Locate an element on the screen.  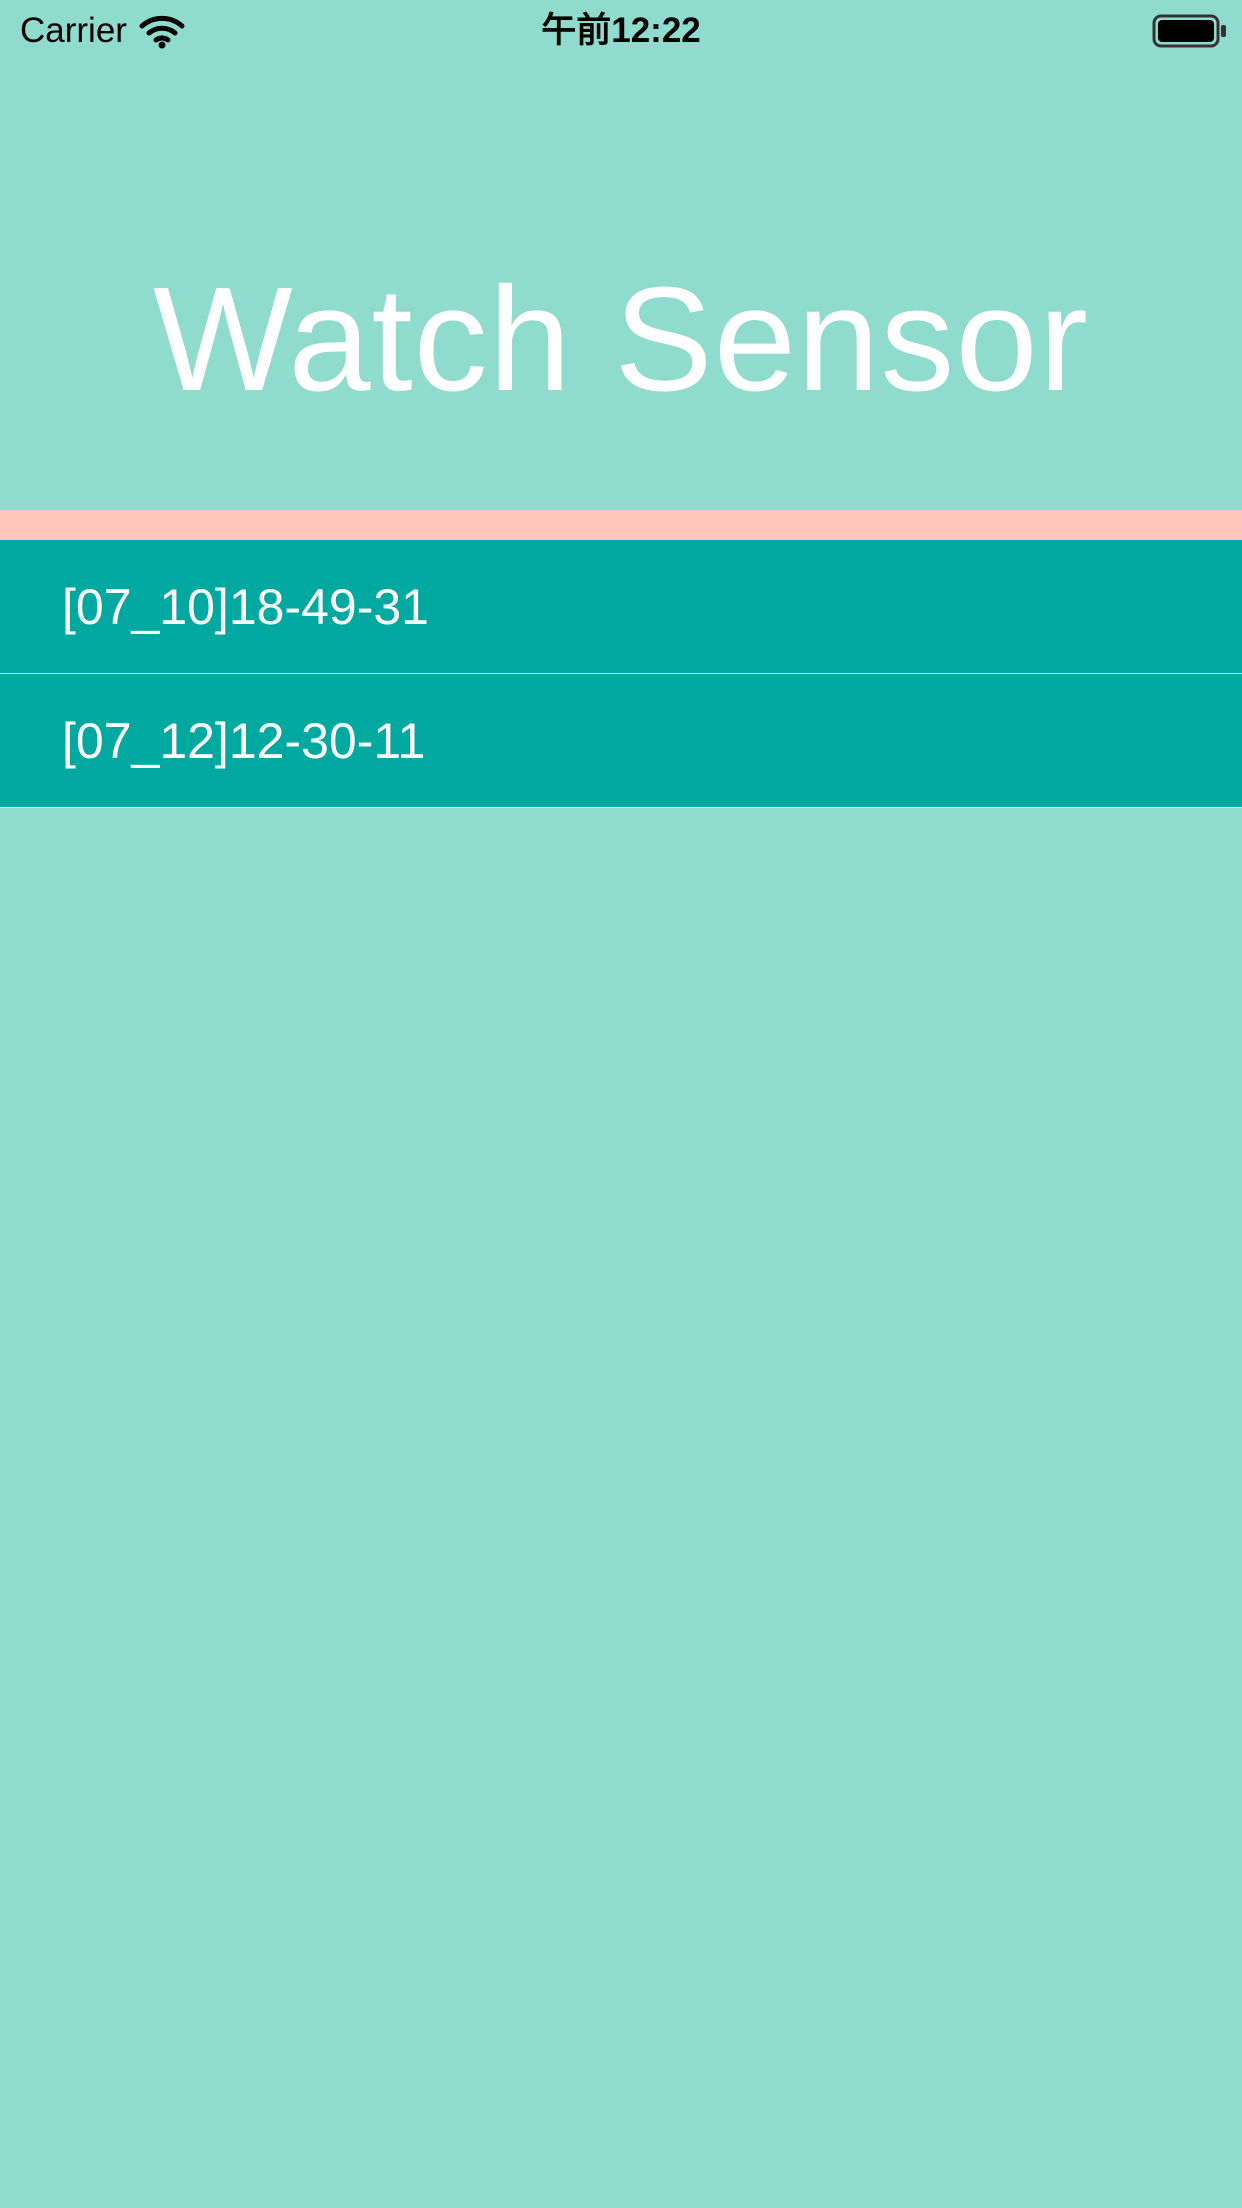
clock: 午前12:22 is located at coordinates (621, 30).